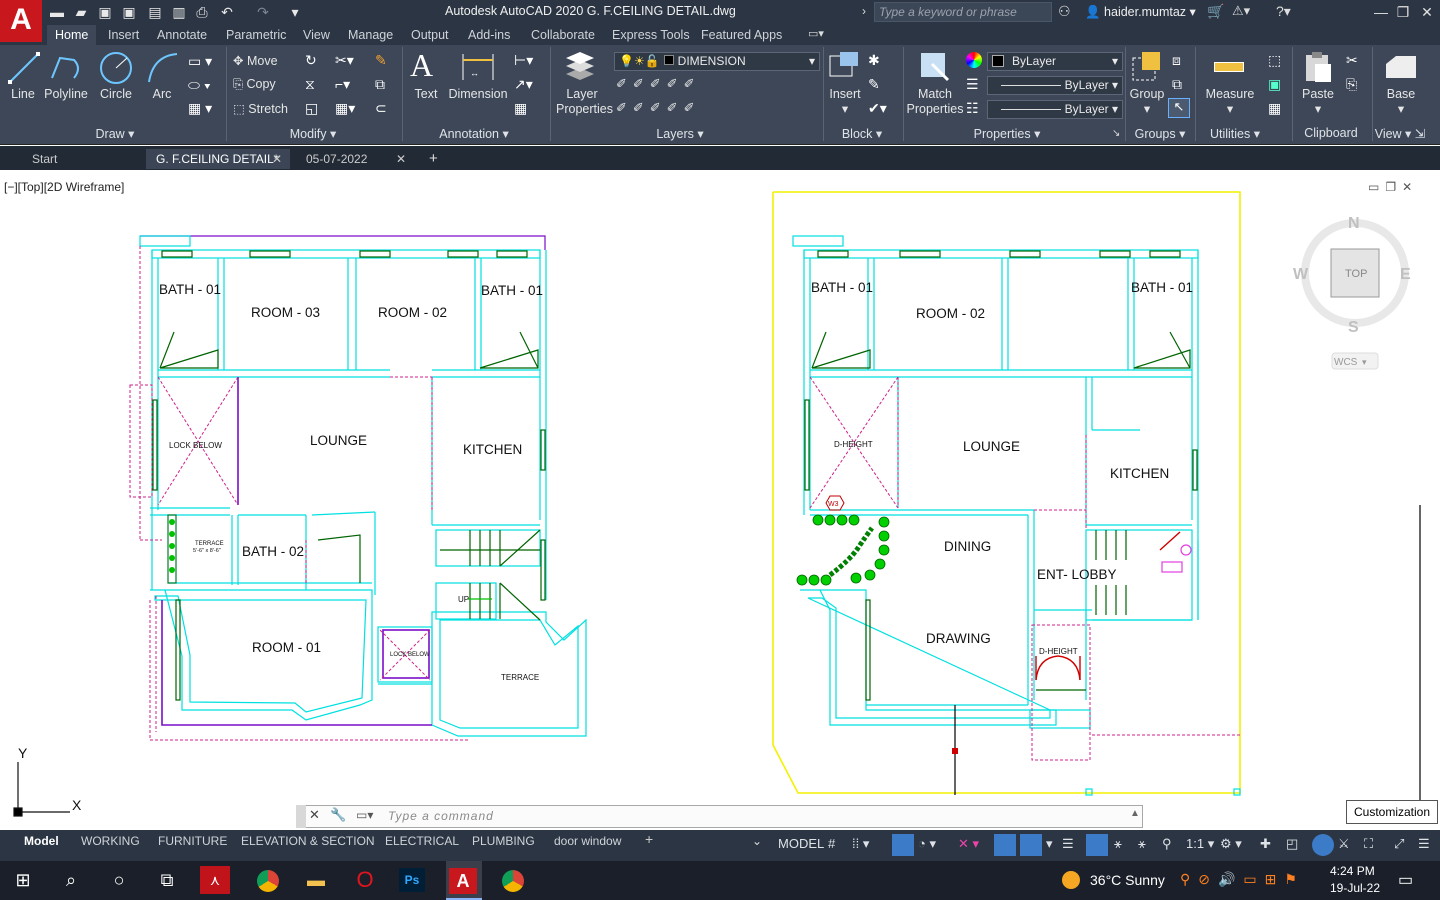 The image size is (1440, 900). Describe the element at coordinates (1167, 844) in the screenshot. I see `annotation-scale-icon: ⚲` at that location.